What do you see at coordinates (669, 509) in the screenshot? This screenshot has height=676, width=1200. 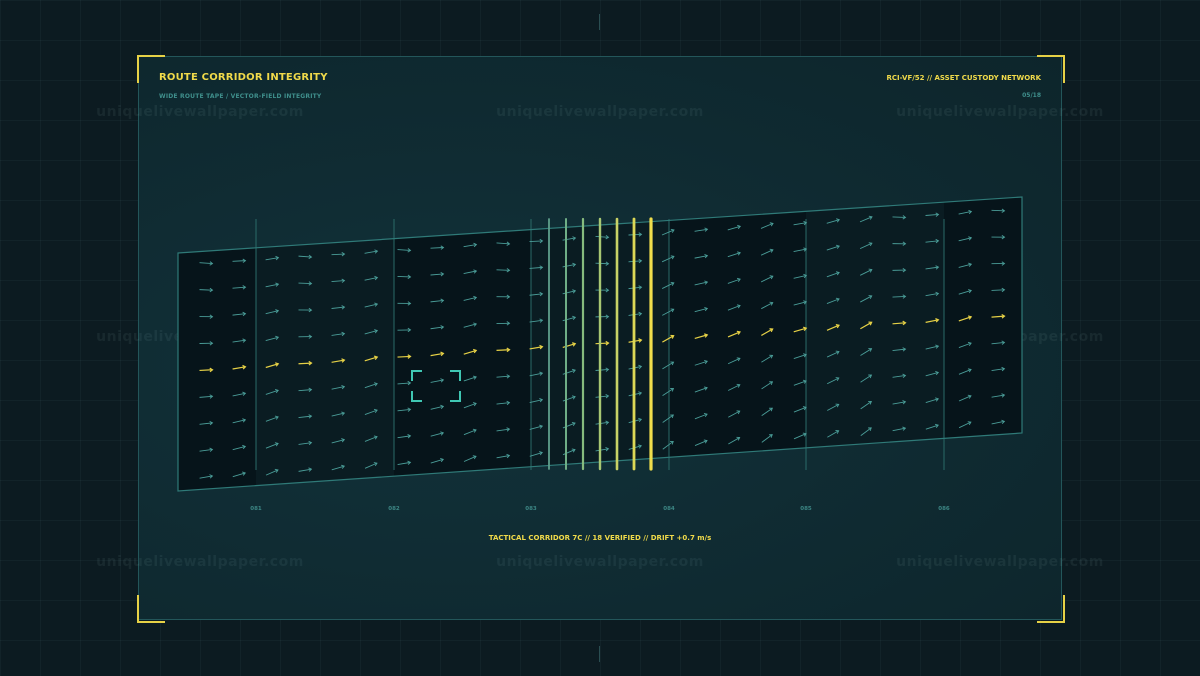 I see `segment-label-4: 084` at bounding box center [669, 509].